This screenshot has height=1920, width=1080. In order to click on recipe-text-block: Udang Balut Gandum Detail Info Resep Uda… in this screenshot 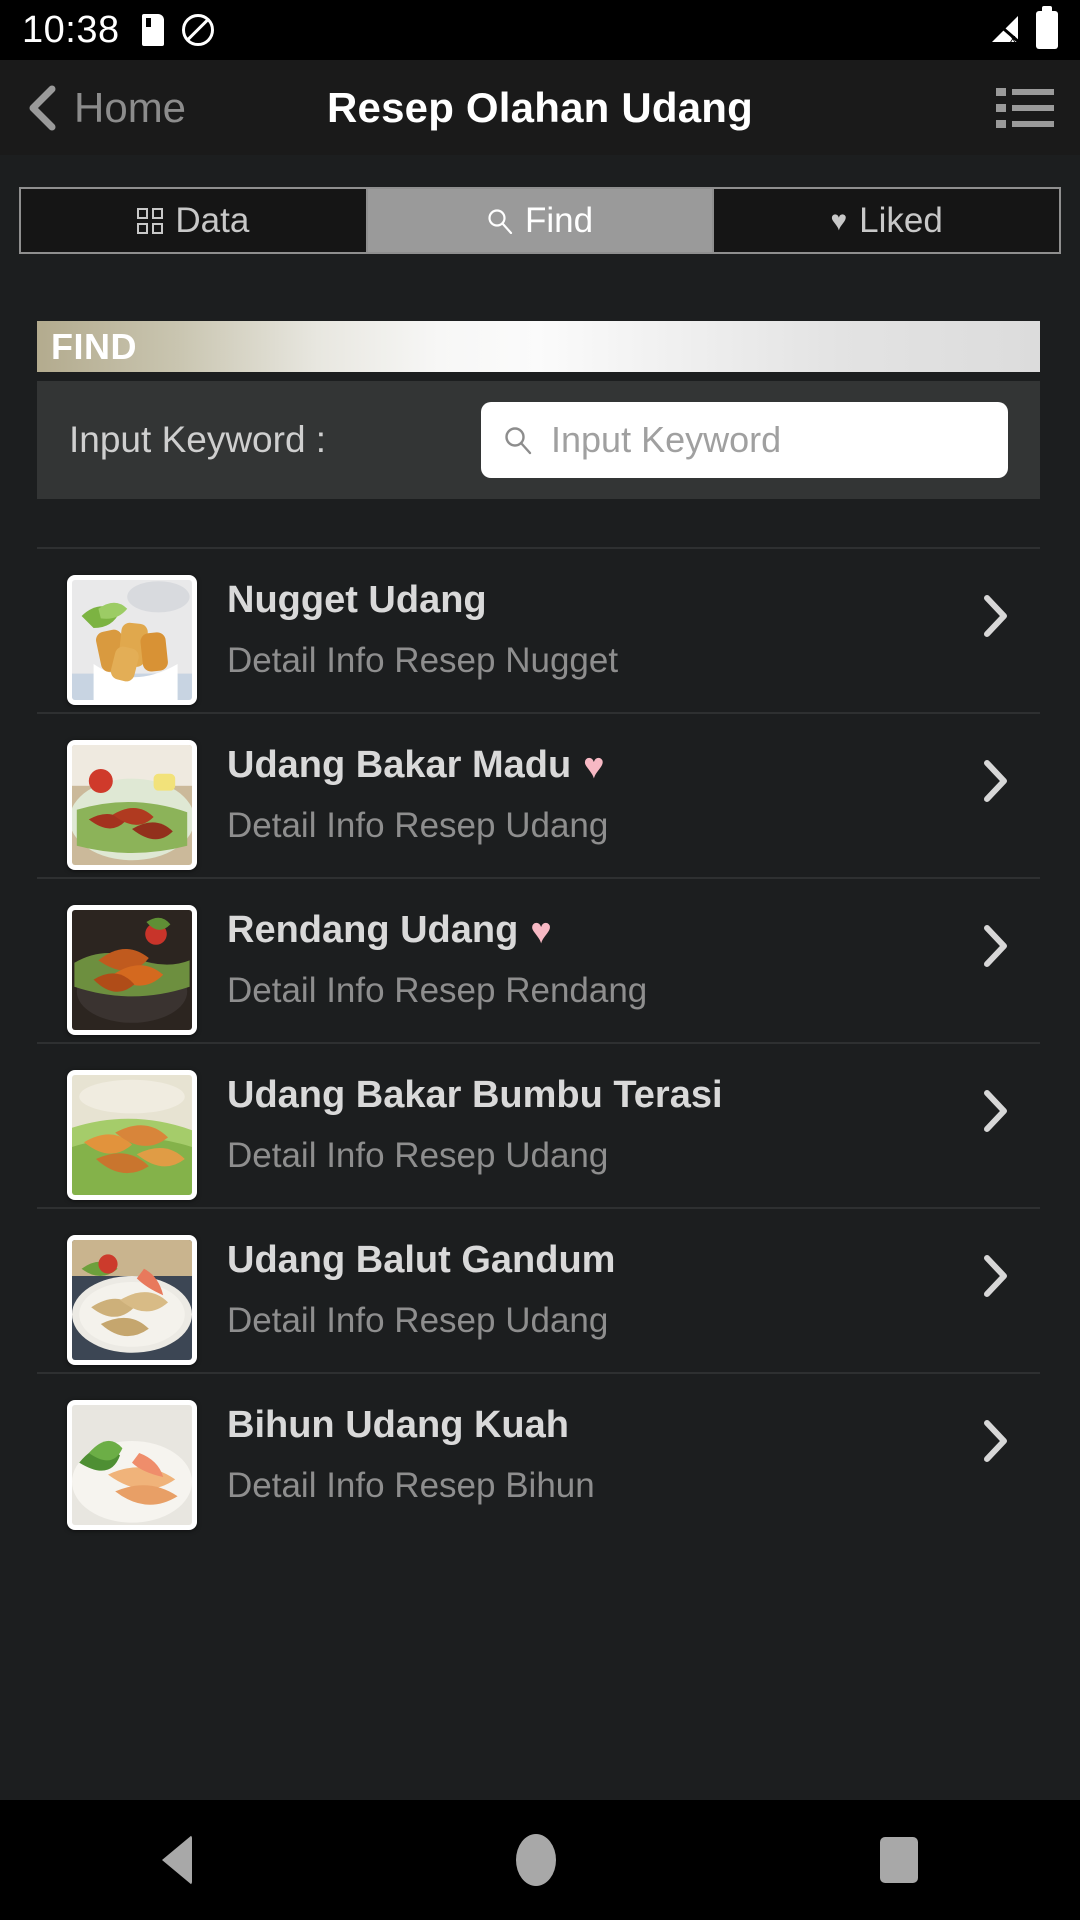, I will do `click(633, 1288)`.